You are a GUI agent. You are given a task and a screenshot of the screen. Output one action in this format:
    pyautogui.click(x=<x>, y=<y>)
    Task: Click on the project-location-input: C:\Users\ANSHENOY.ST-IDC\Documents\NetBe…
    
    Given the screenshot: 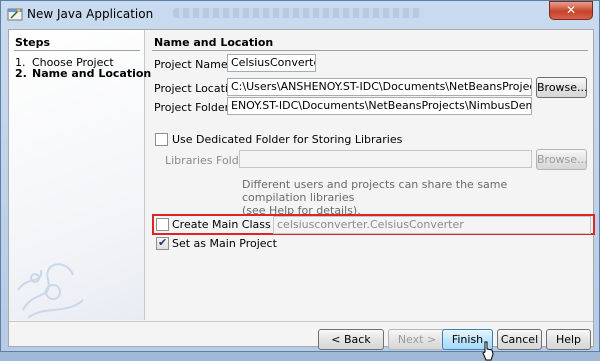 What is the action you would take?
    pyautogui.click(x=379, y=87)
    